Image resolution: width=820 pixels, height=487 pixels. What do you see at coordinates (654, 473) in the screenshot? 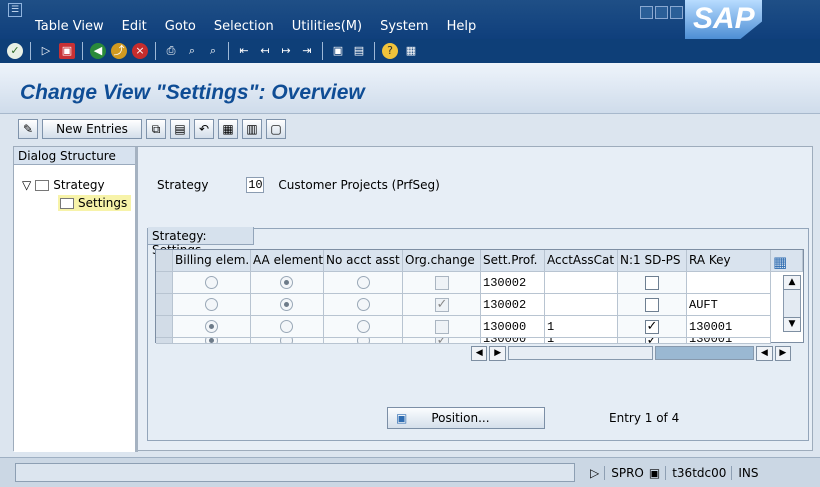
I see `system-info-icon: ▣` at bounding box center [654, 473].